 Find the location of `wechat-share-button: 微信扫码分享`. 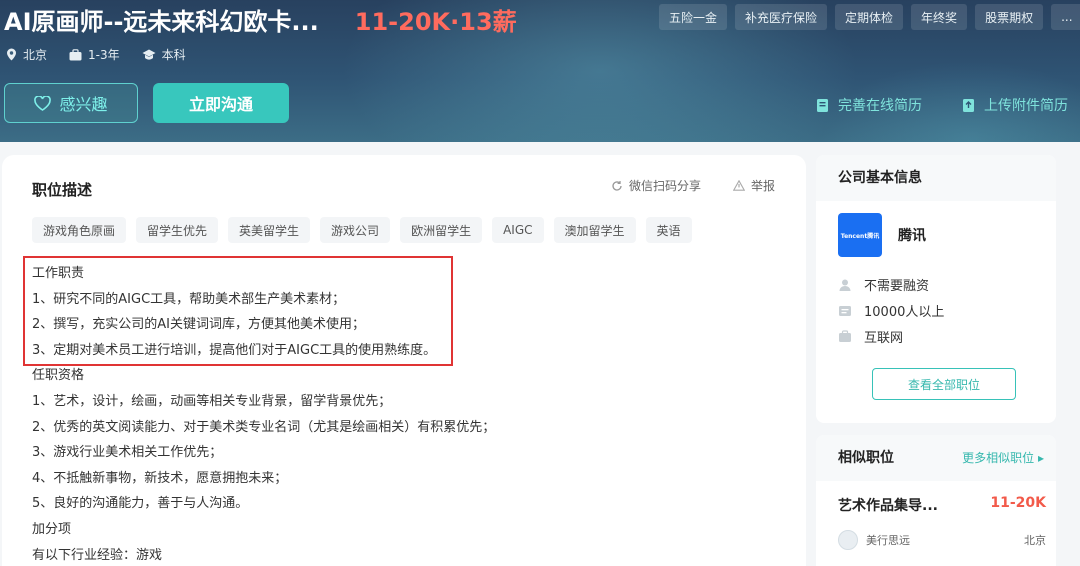

wechat-share-button: 微信扫码分享 is located at coordinates (656, 185).